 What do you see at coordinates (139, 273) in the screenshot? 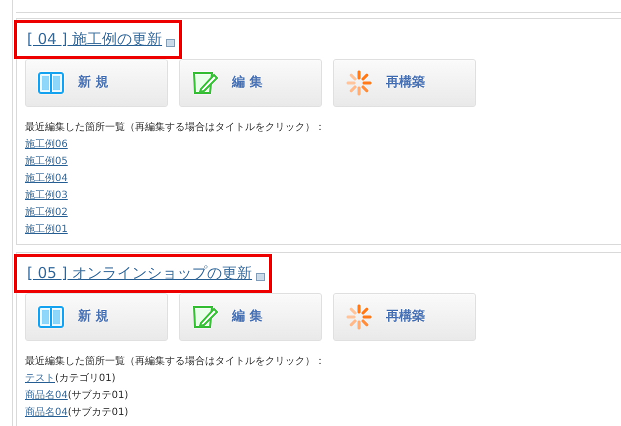
I see `section-title-link: [ 05 ] オンラインショップの更新` at bounding box center [139, 273].